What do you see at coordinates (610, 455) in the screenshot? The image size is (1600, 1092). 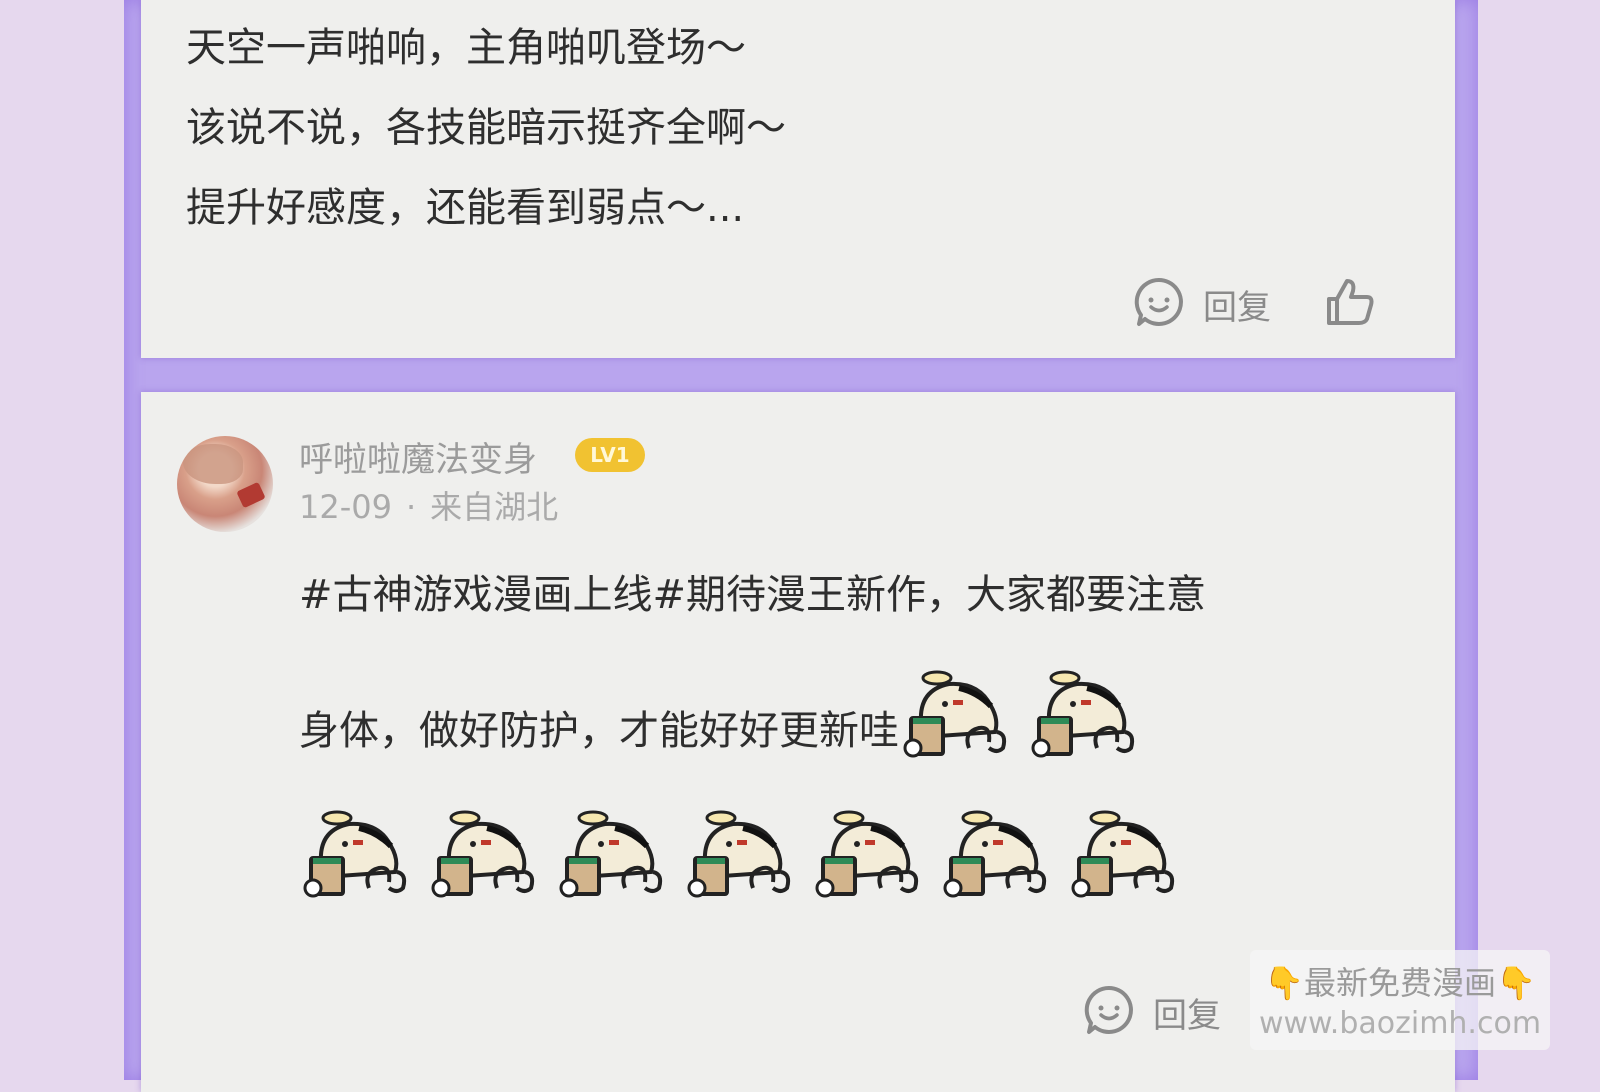 I see `level-badge: LV1` at bounding box center [610, 455].